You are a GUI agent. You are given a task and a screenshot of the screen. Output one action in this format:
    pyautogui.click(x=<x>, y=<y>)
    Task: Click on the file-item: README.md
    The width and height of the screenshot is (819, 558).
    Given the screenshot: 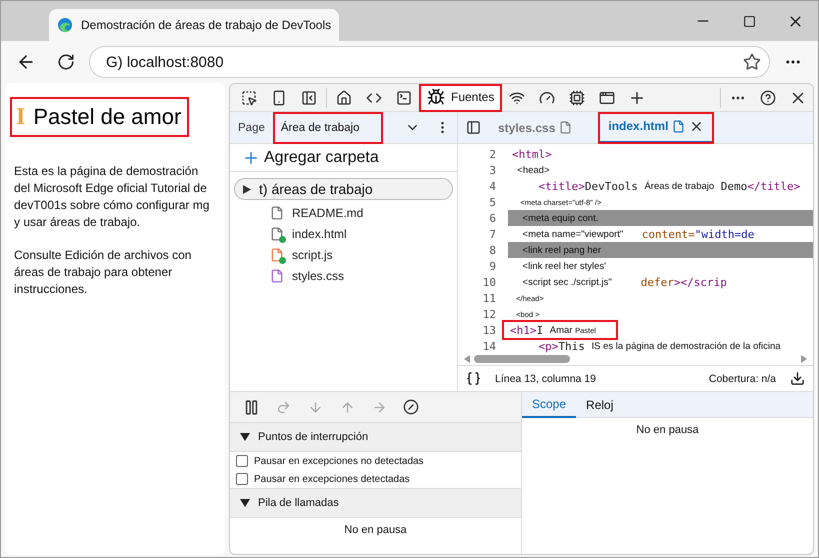 What is the action you would take?
    pyautogui.click(x=343, y=212)
    